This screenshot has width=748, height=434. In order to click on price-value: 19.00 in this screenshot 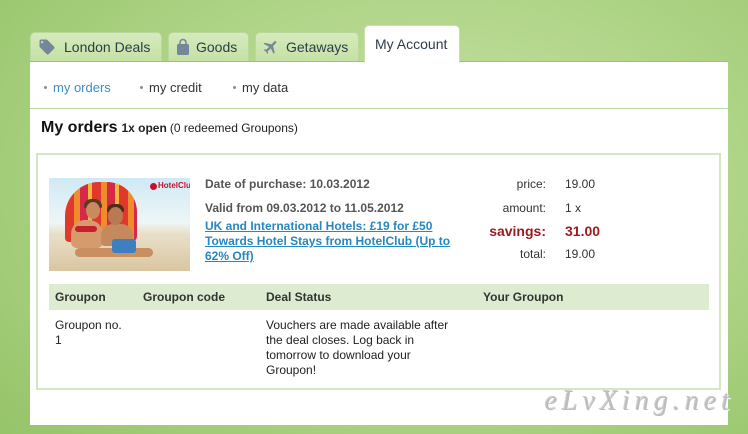, I will do `click(580, 184)`.